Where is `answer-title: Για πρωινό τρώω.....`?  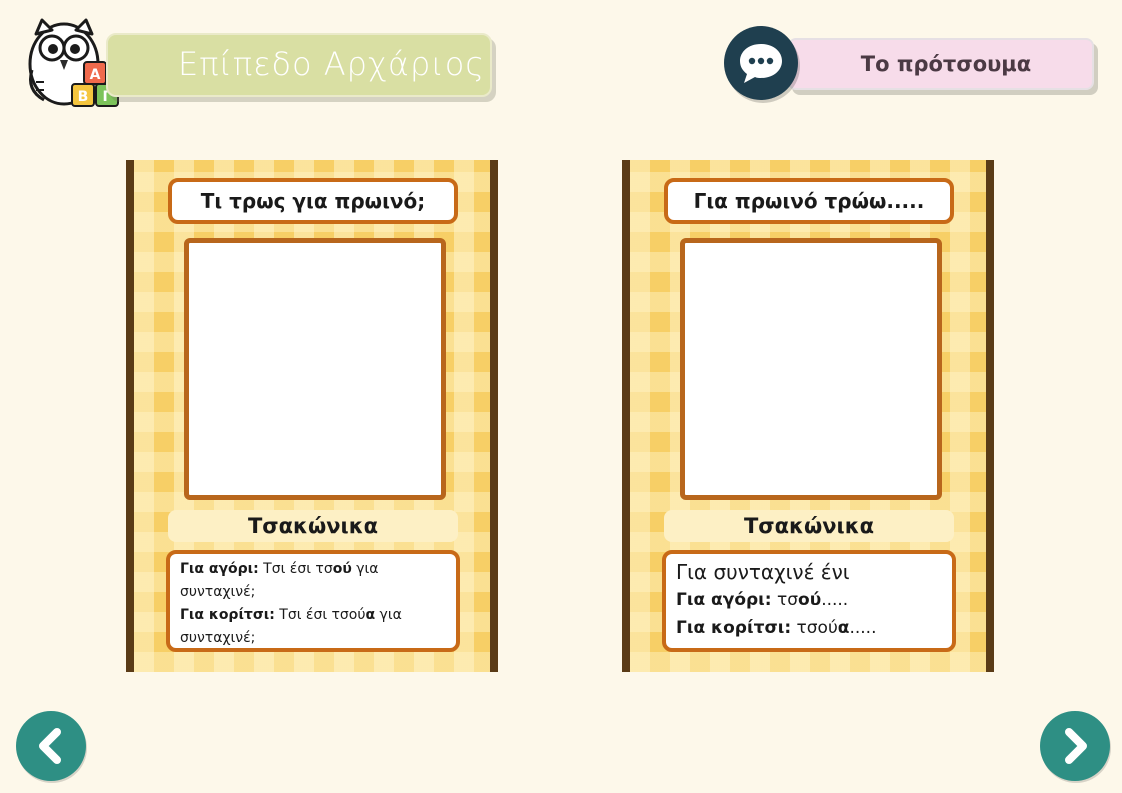
answer-title: Για πρωινό τρώω..... is located at coordinates (809, 201).